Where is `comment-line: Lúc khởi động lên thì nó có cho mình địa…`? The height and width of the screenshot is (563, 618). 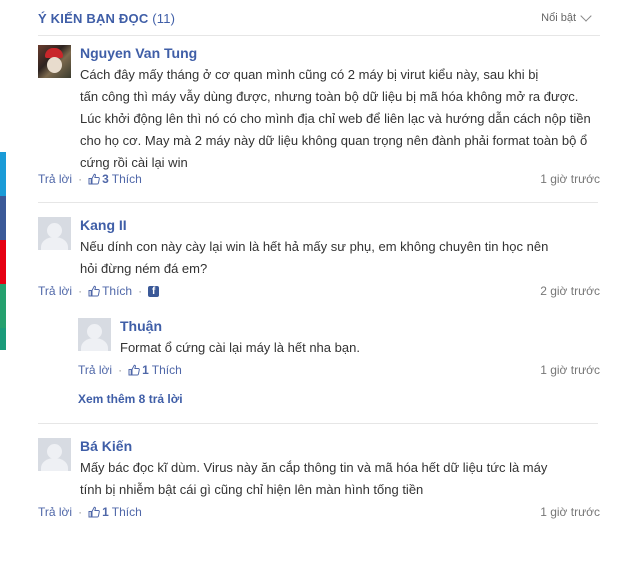 comment-line: Lúc khởi động lên thì nó có cho mình địa… is located at coordinates (335, 118).